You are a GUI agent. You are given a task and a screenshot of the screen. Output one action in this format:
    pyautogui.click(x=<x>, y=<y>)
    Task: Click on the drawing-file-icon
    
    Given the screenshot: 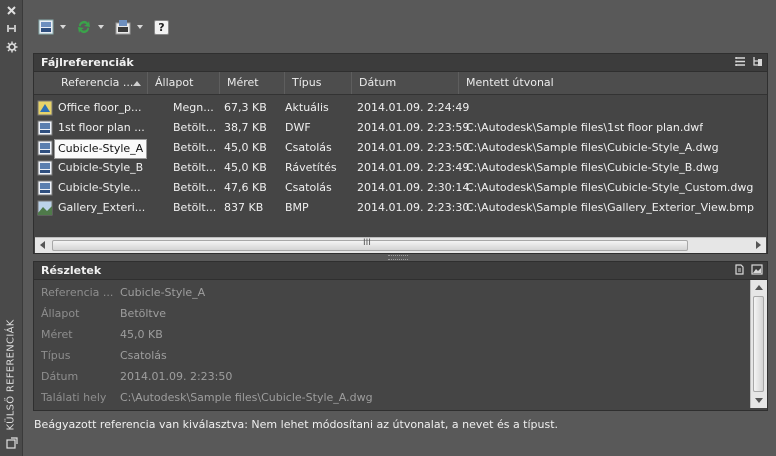 What is the action you would take?
    pyautogui.click(x=45, y=108)
    